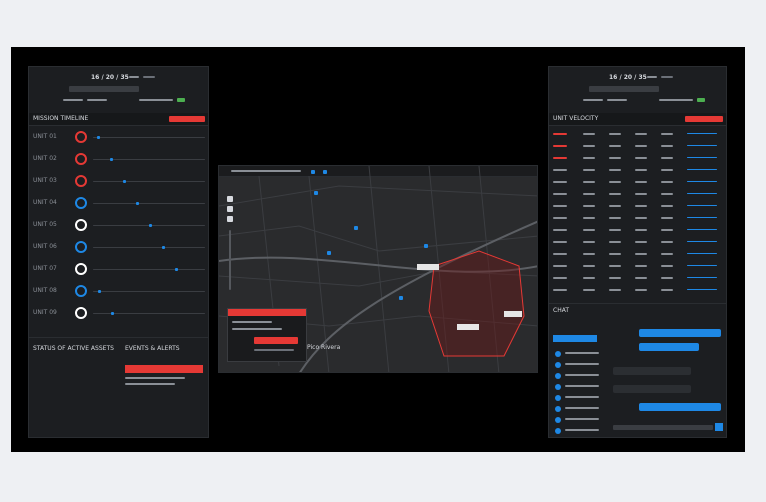  Describe the element at coordinates (149, 313) in the screenshot. I see `timeline-track` at that location.